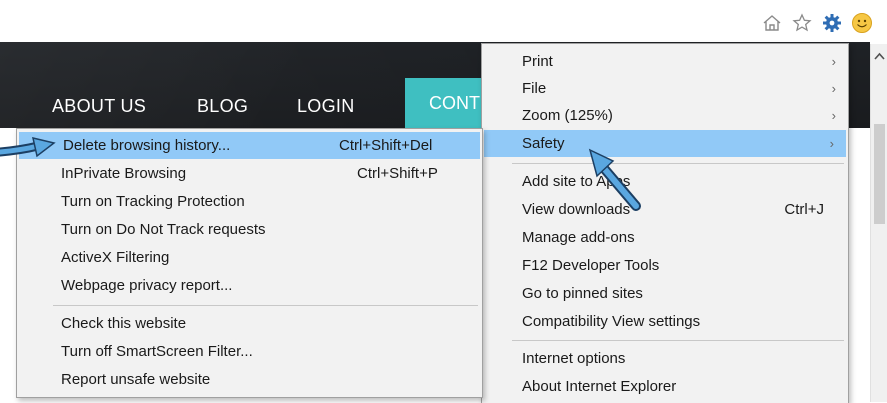 This screenshot has width=887, height=403. Describe the element at coordinates (99, 106) in the screenshot. I see `nav-about-us: ABOUT US` at that location.